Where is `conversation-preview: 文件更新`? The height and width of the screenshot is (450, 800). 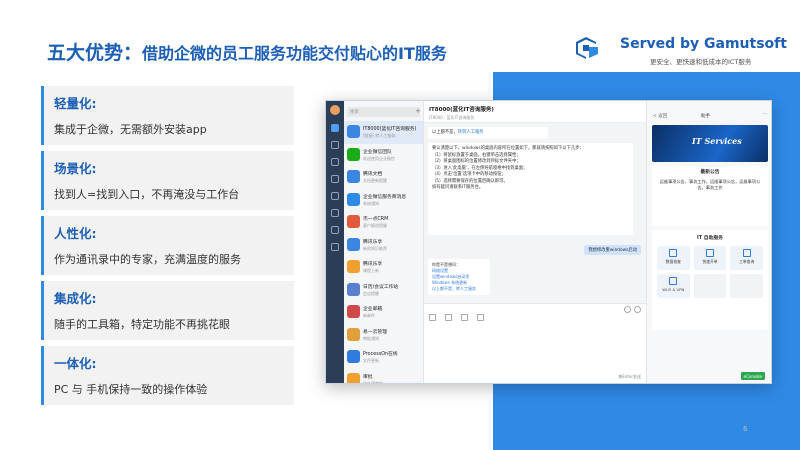 conversation-preview: 文件更新 is located at coordinates (371, 360).